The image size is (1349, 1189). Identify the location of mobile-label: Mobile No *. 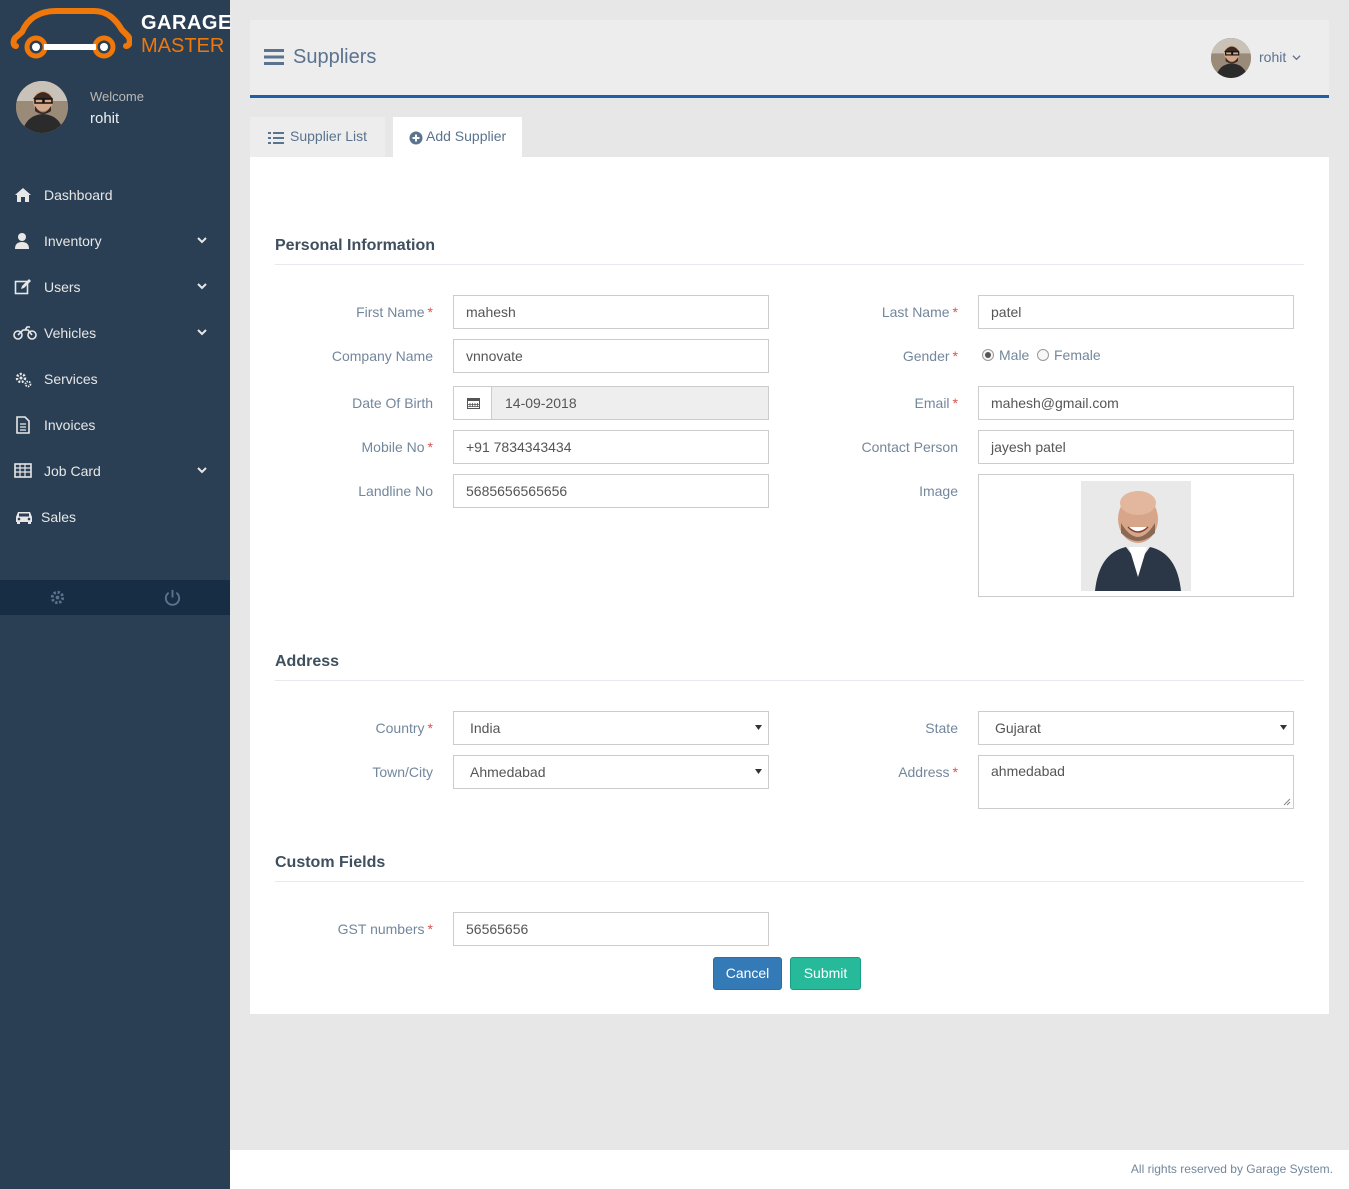
(397, 447).